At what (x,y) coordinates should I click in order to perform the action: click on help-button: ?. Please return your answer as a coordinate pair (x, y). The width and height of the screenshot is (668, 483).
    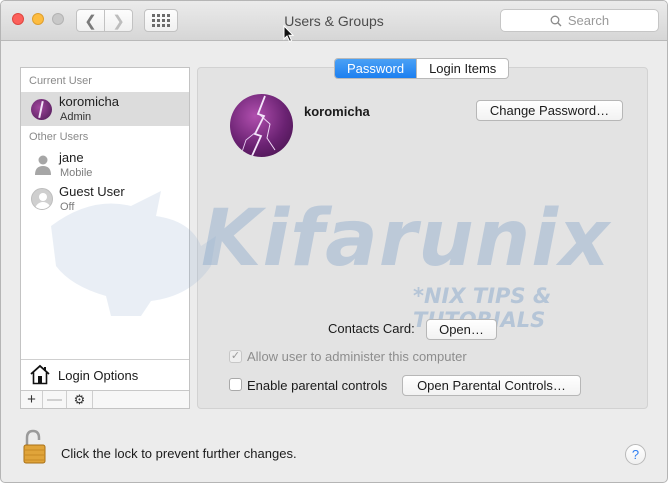
    Looking at the image, I should click on (635, 454).